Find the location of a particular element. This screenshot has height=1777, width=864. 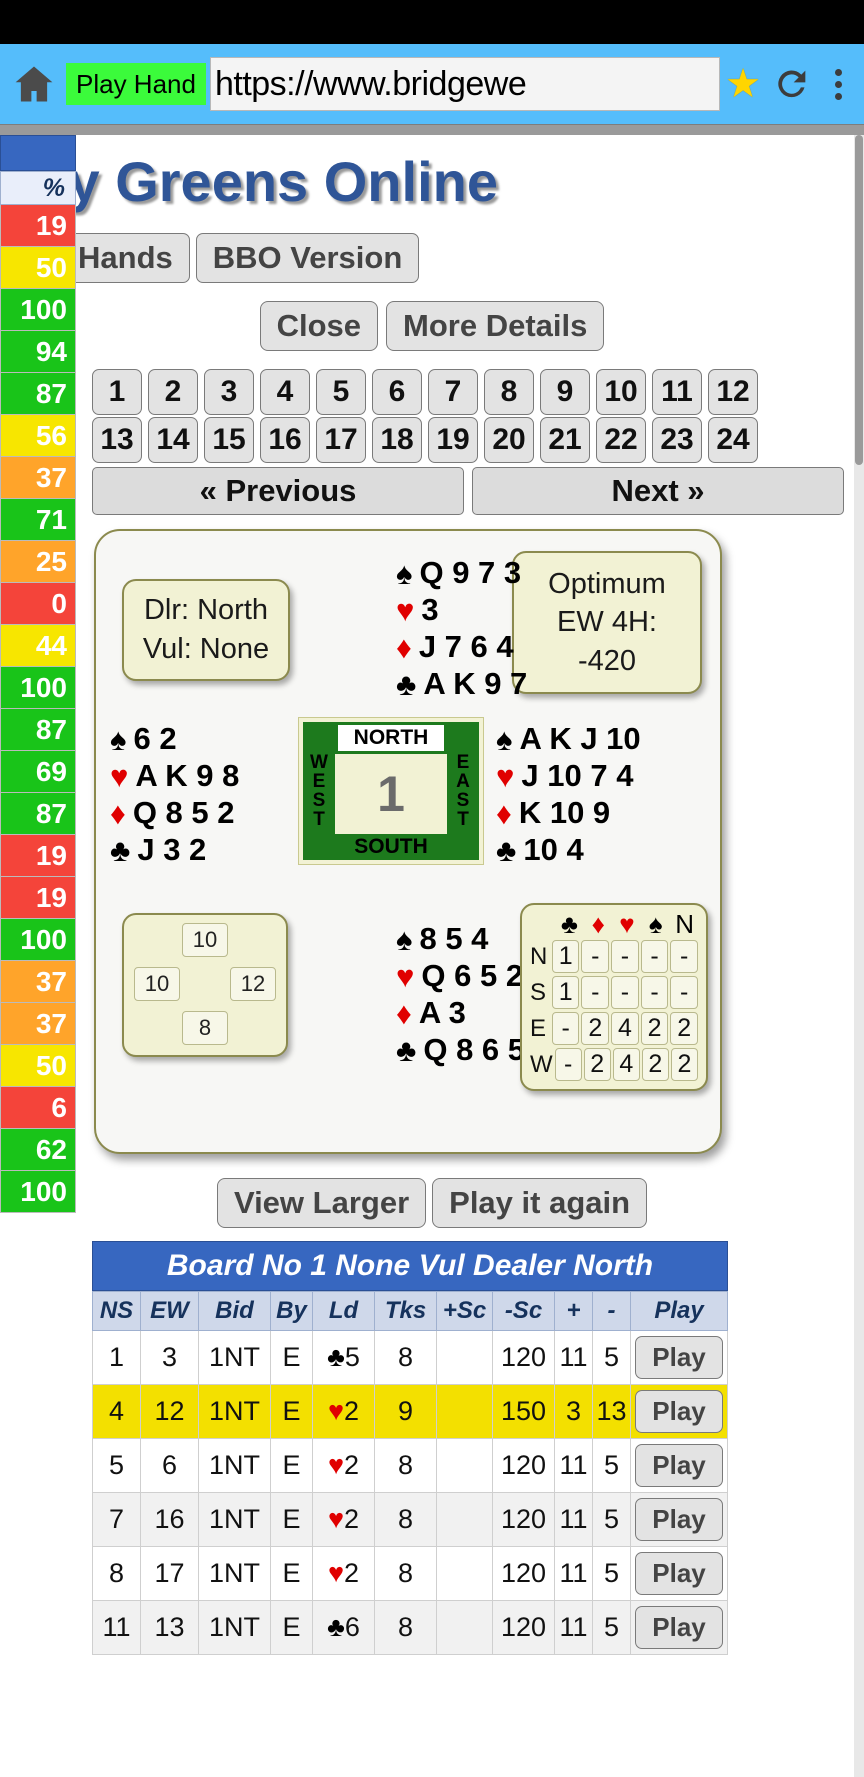

south-hand: ♠ 8 5 4 ♥ Q 6 5 2 ♦ A 3 ♣ Q 8 6 5 is located at coordinates (460, 995).